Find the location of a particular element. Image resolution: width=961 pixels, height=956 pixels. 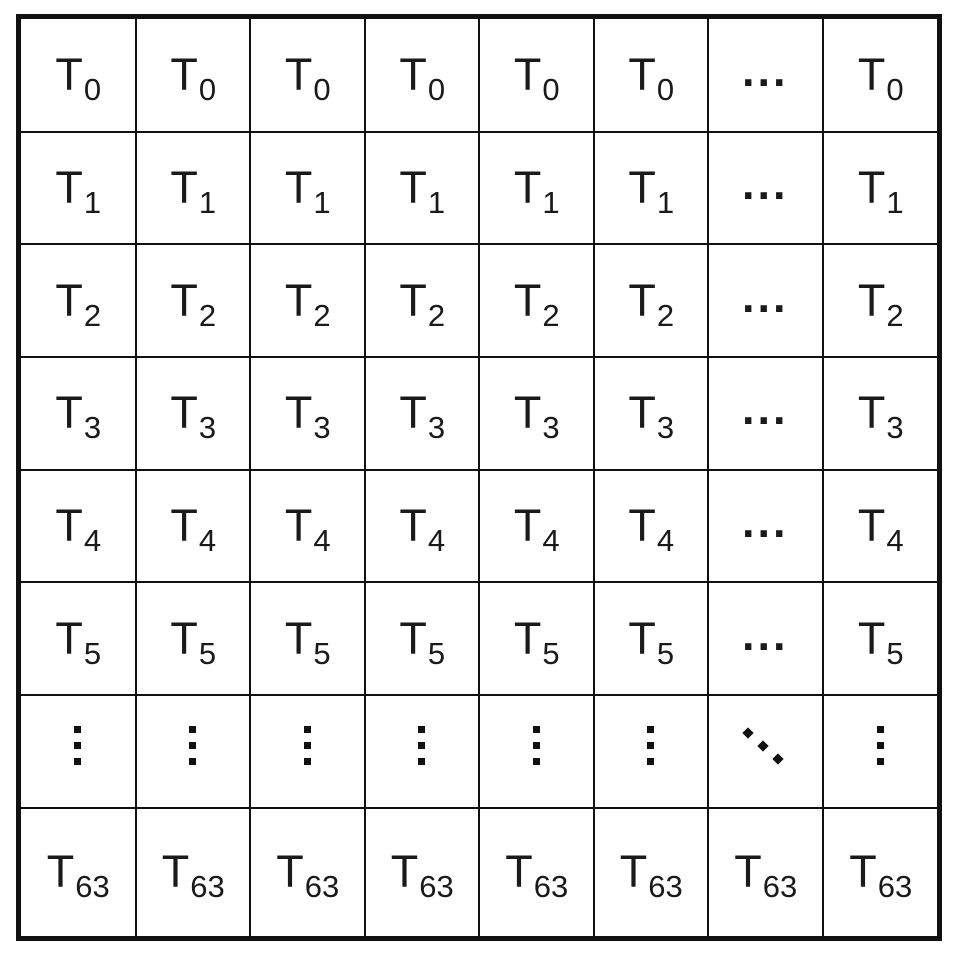

table-row: T2 T2 T2 T2 T2 T2... T2 is located at coordinates (479, 301).